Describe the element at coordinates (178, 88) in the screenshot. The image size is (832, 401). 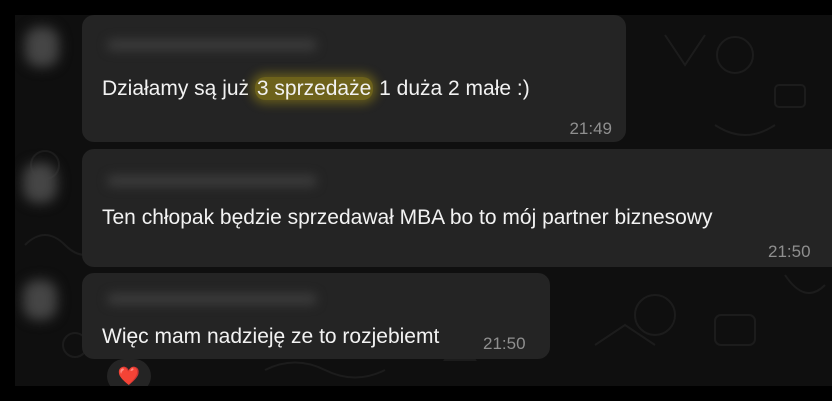
I see `message-text-start: Działamy są już` at that location.